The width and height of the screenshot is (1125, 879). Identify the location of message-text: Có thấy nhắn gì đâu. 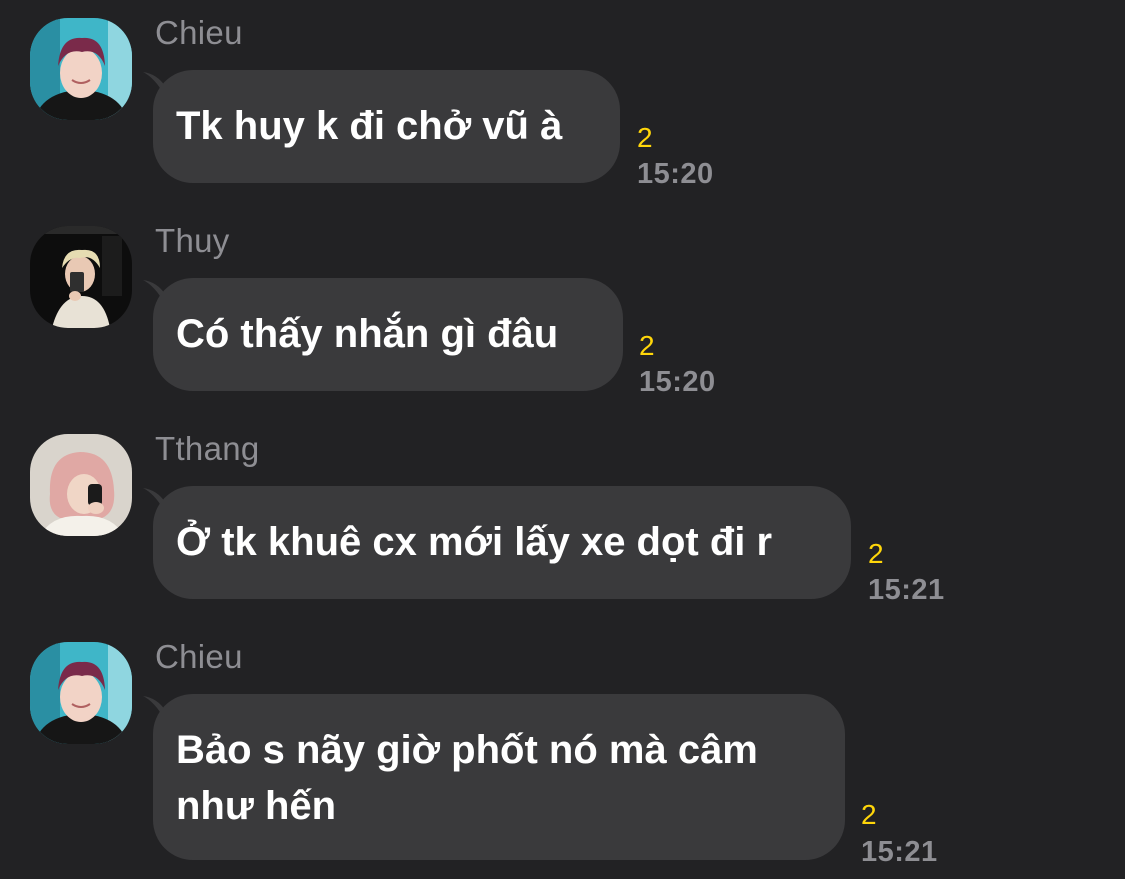
(367, 334).